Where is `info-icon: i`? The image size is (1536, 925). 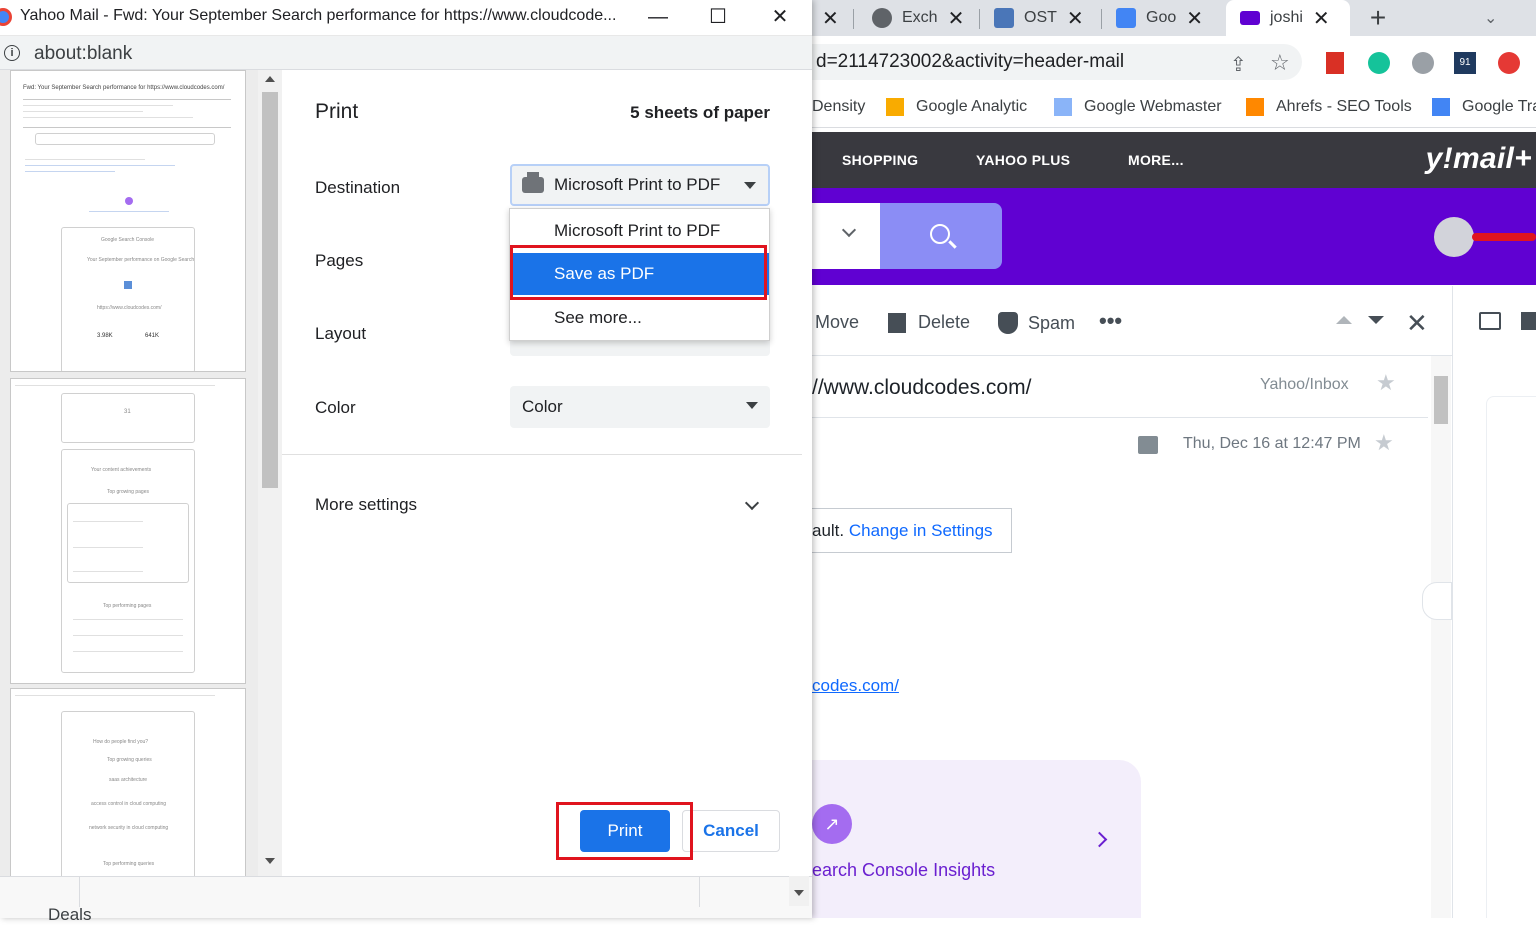
info-icon: i is located at coordinates (12, 53).